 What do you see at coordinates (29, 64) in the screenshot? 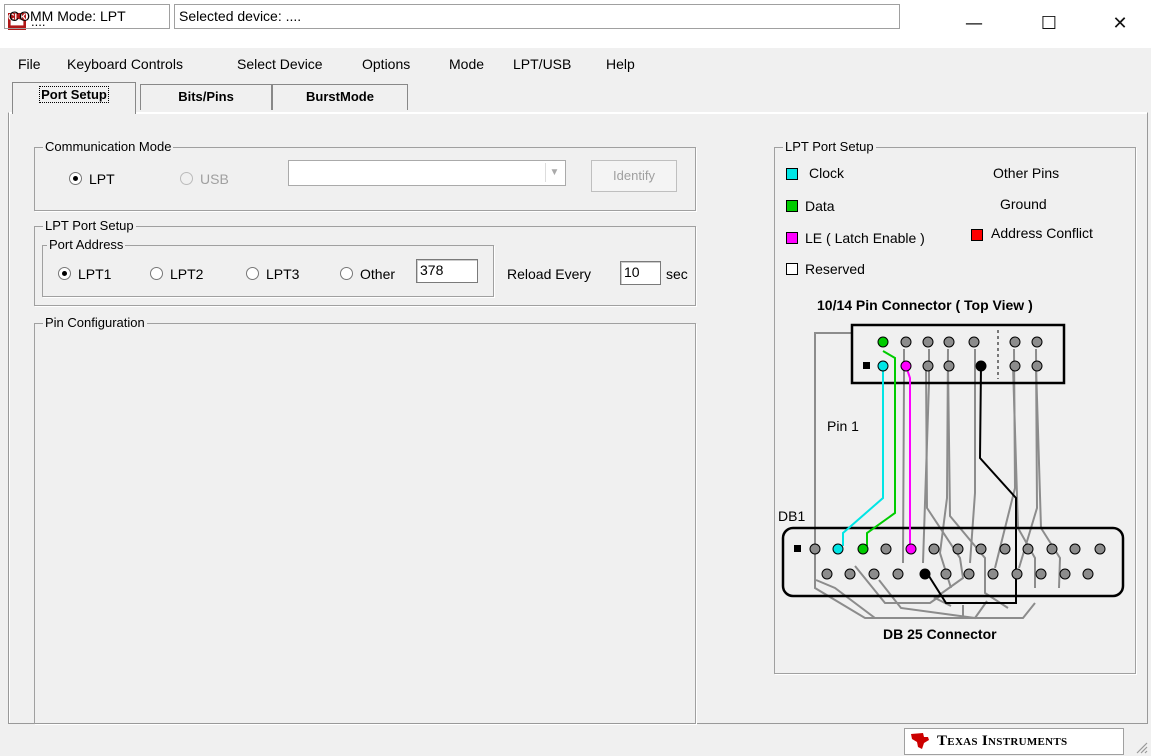
I see `menu-file: File` at bounding box center [29, 64].